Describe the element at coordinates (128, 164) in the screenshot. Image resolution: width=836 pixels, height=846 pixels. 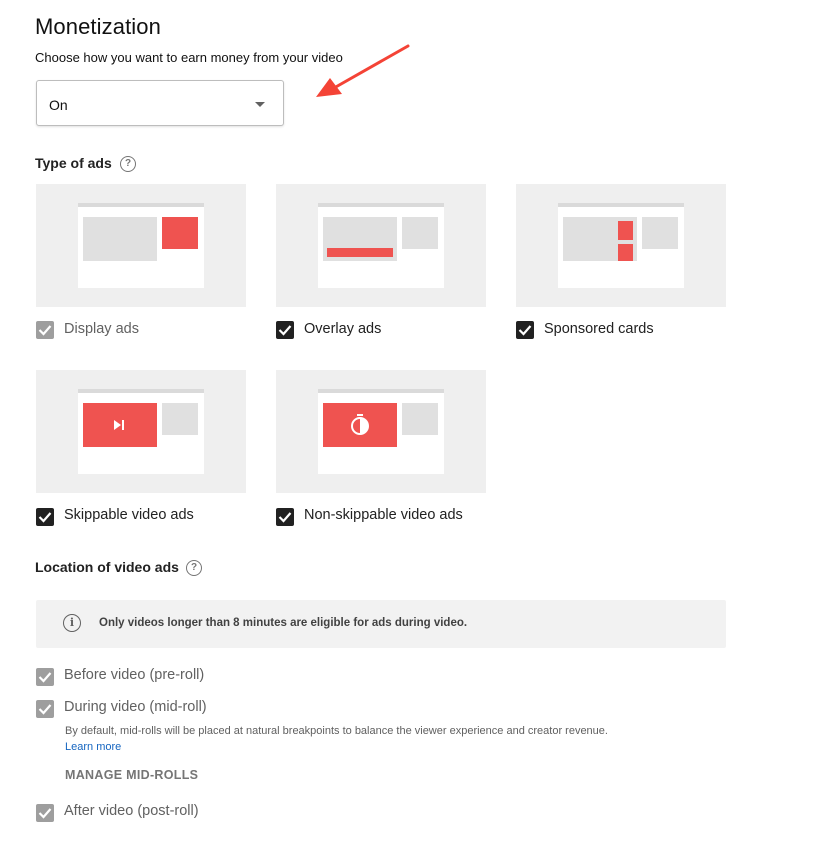
I see `type-of-ads-help-icon: ?` at that location.